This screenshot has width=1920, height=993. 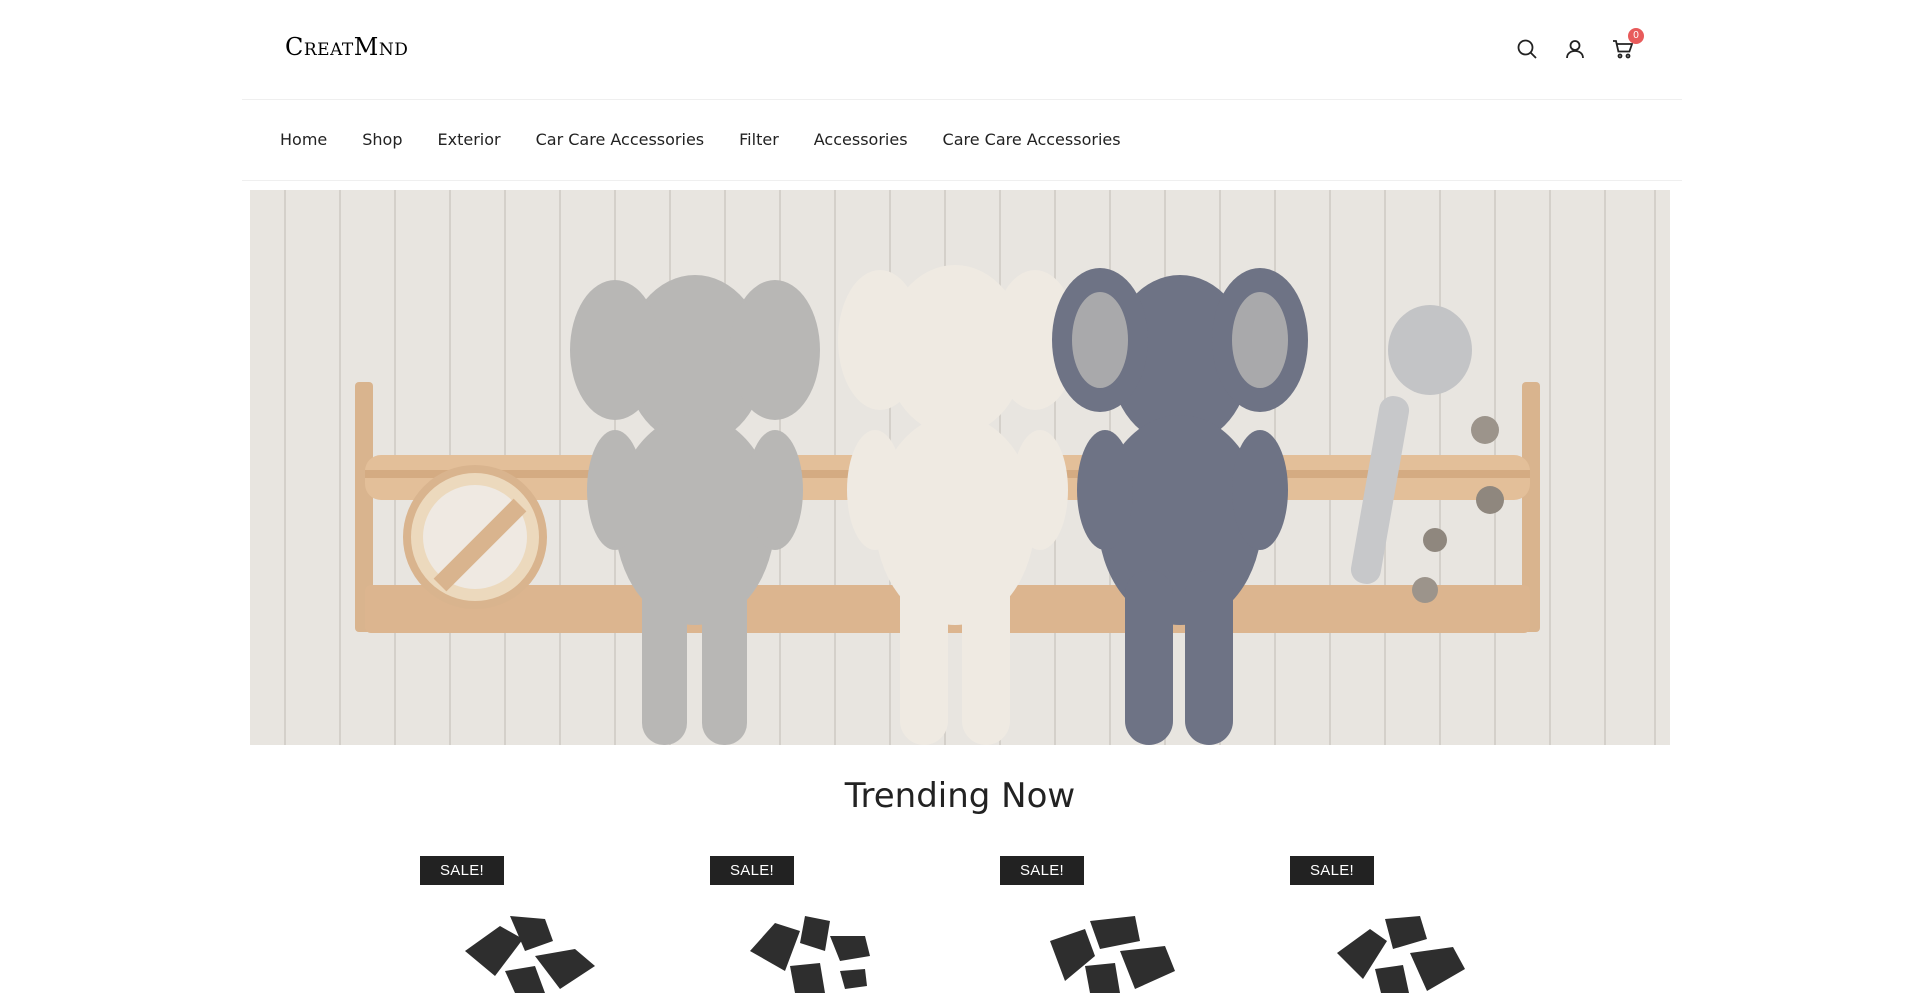 What do you see at coordinates (303, 139) in the screenshot?
I see `nav-item-home: Home` at bounding box center [303, 139].